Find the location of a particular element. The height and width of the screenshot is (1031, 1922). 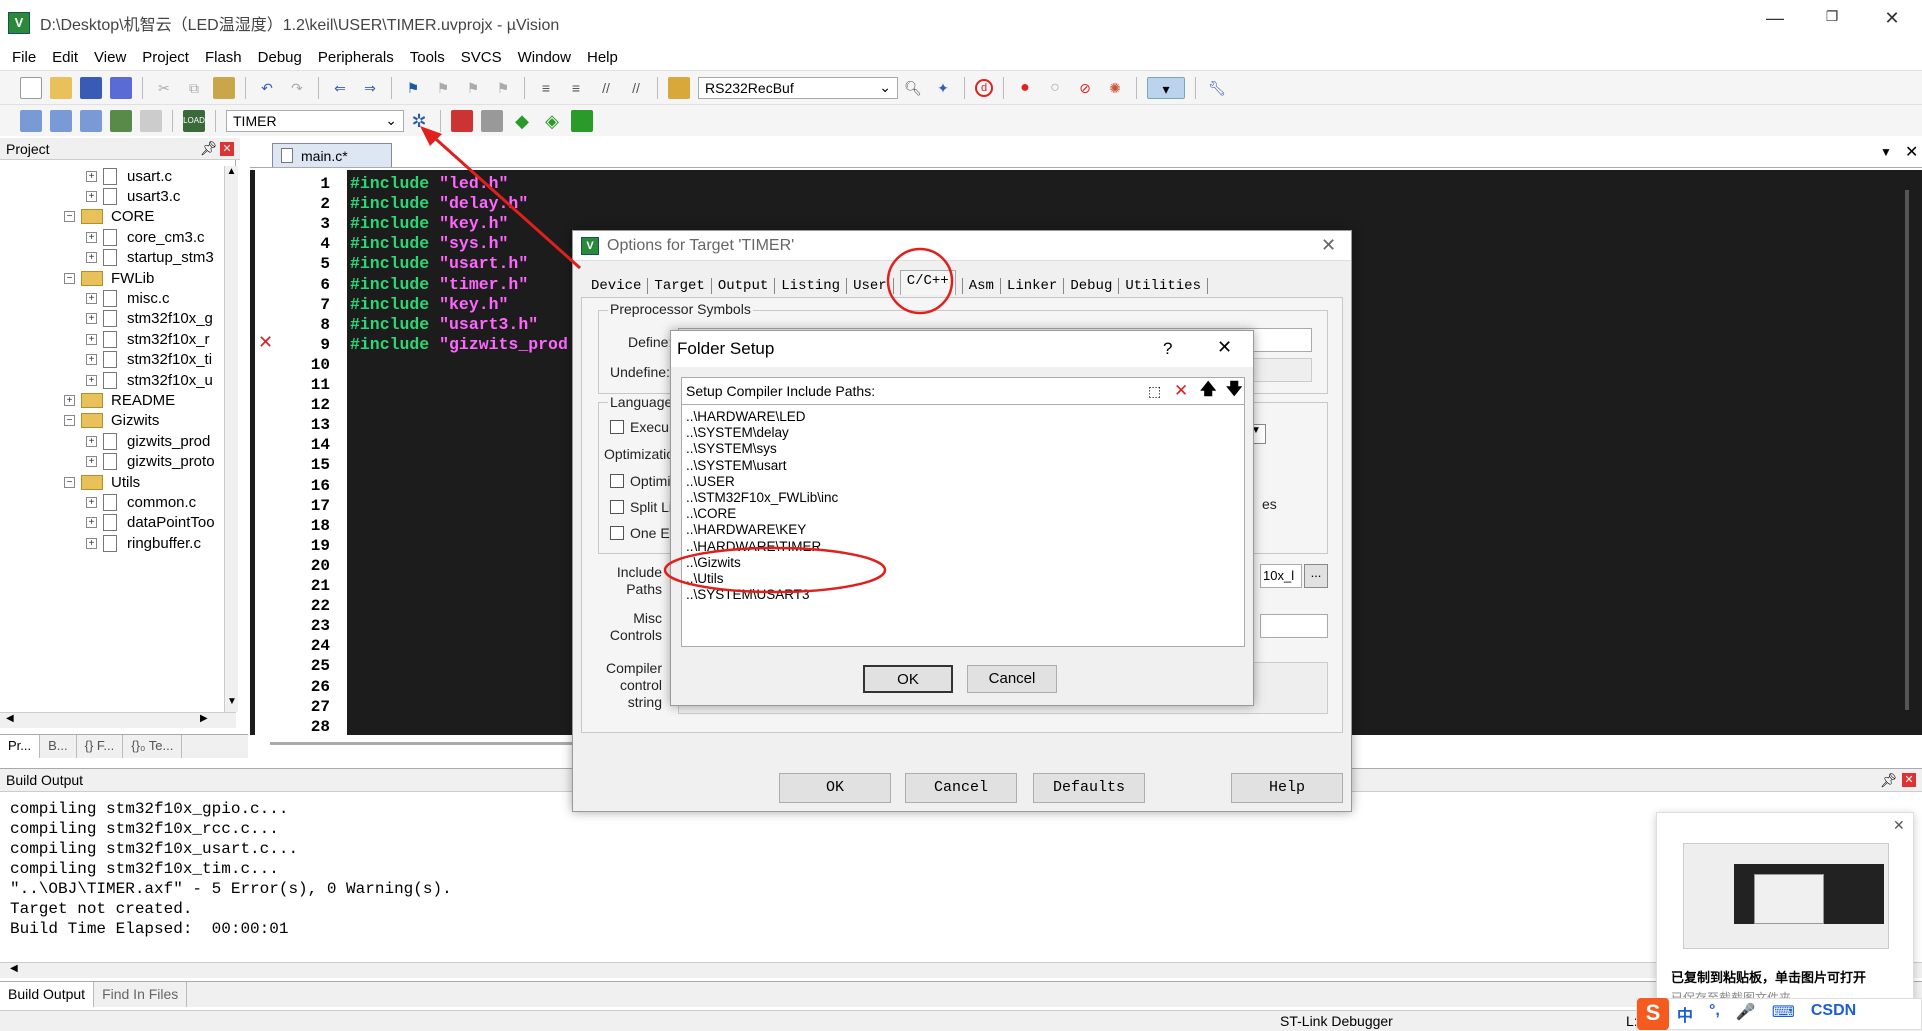

tree-item: + common.c is located at coordinates (141, 502).